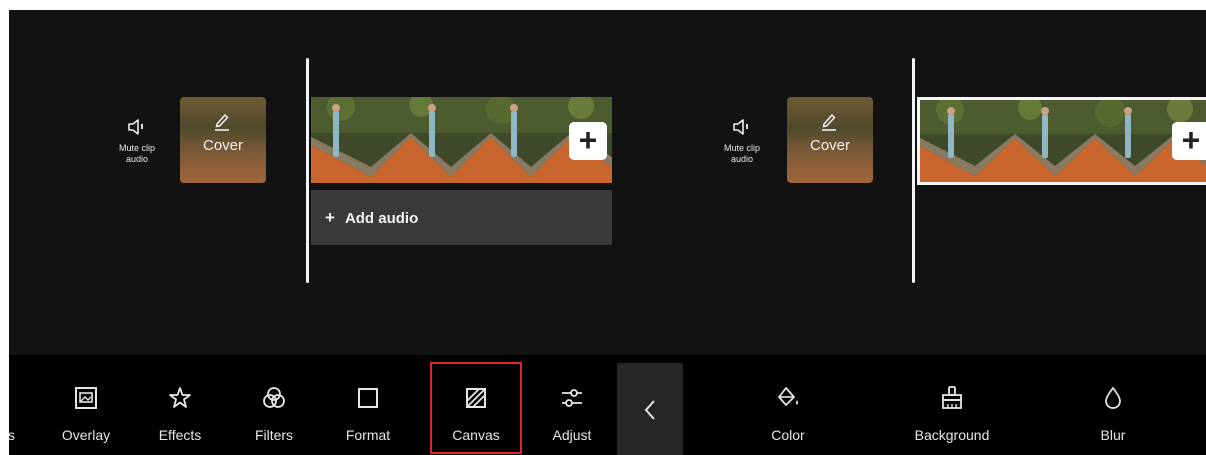  Describe the element at coordinates (788, 396) in the screenshot. I see `paint-bucket-icon` at that location.